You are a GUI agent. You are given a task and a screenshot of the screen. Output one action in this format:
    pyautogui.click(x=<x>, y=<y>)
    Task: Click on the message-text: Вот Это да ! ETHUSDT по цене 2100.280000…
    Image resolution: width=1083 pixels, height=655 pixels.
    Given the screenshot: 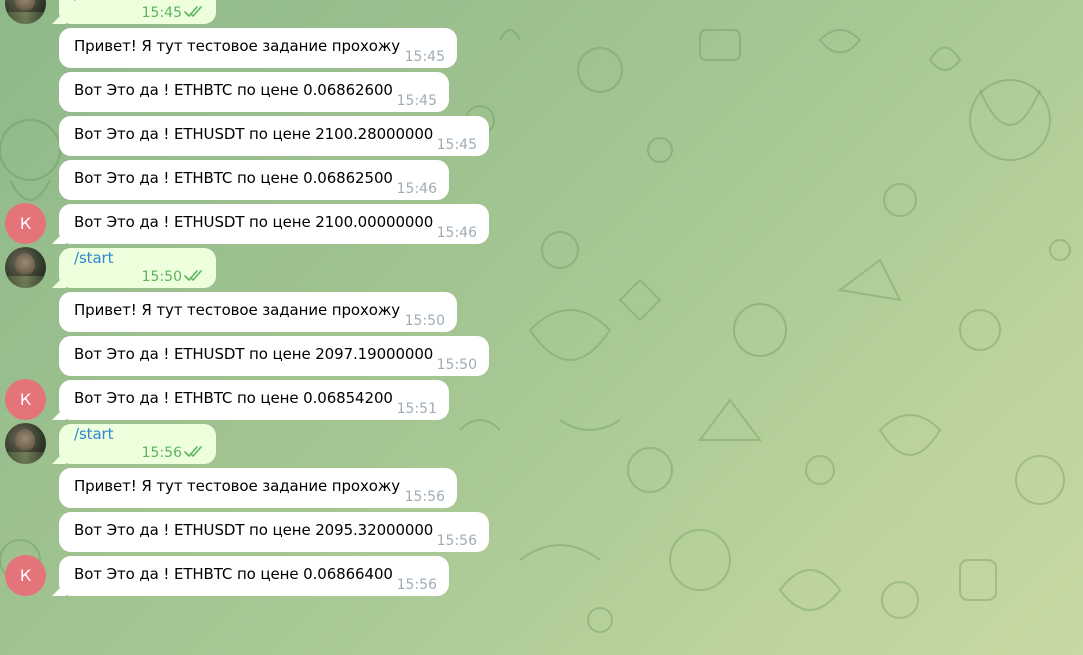 What is the action you would take?
    pyautogui.click(x=254, y=134)
    